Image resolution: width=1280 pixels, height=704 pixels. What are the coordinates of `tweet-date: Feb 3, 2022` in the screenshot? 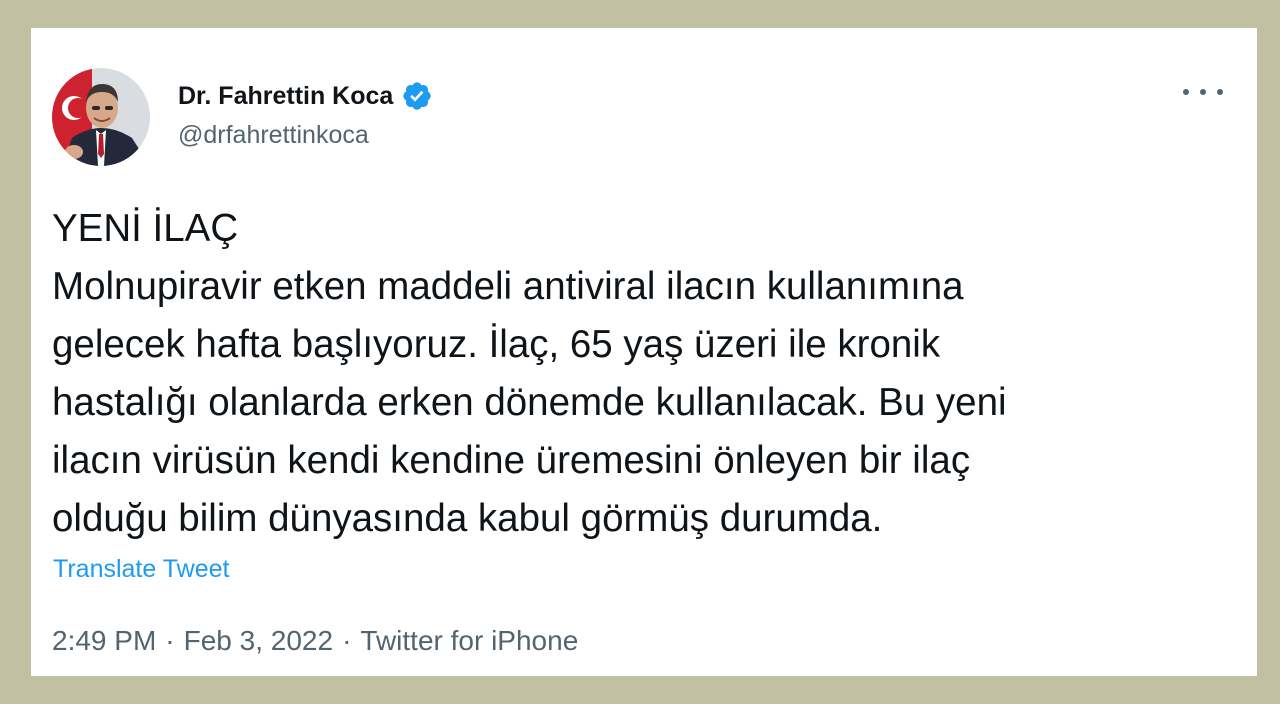 It's located at (258, 641).